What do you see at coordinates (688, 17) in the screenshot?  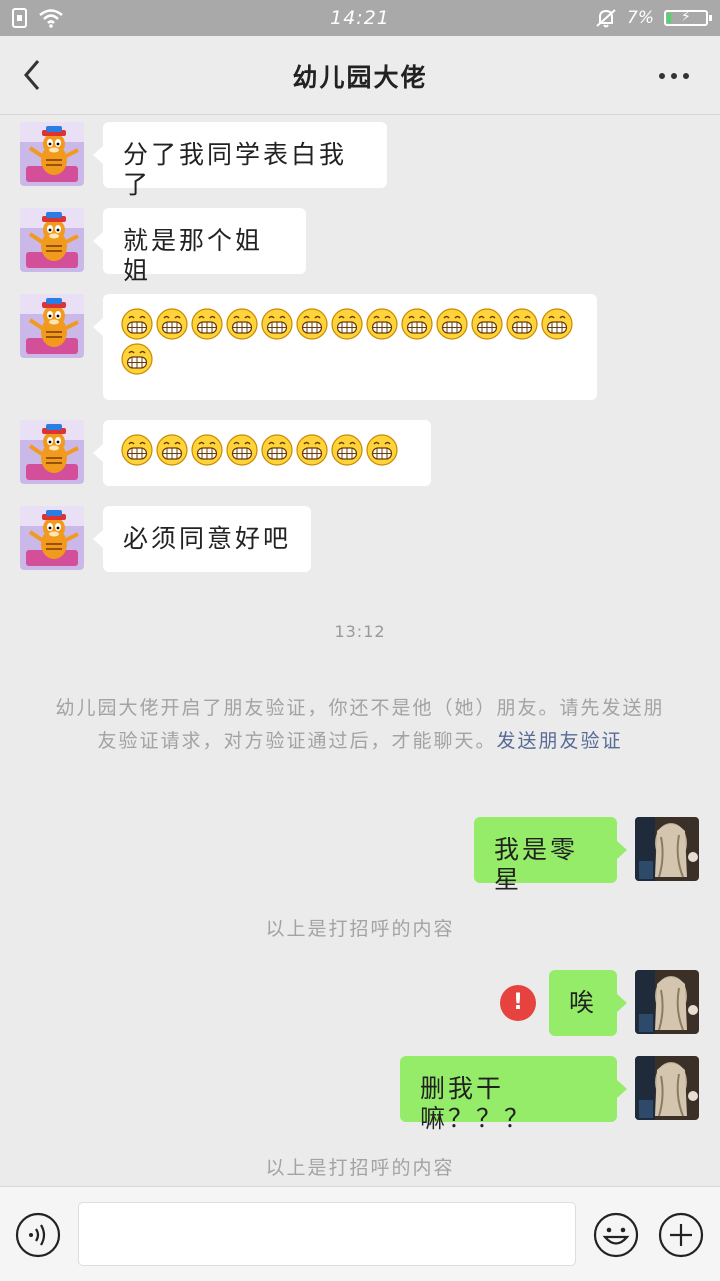 I see `battery-icon: ⚡` at bounding box center [688, 17].